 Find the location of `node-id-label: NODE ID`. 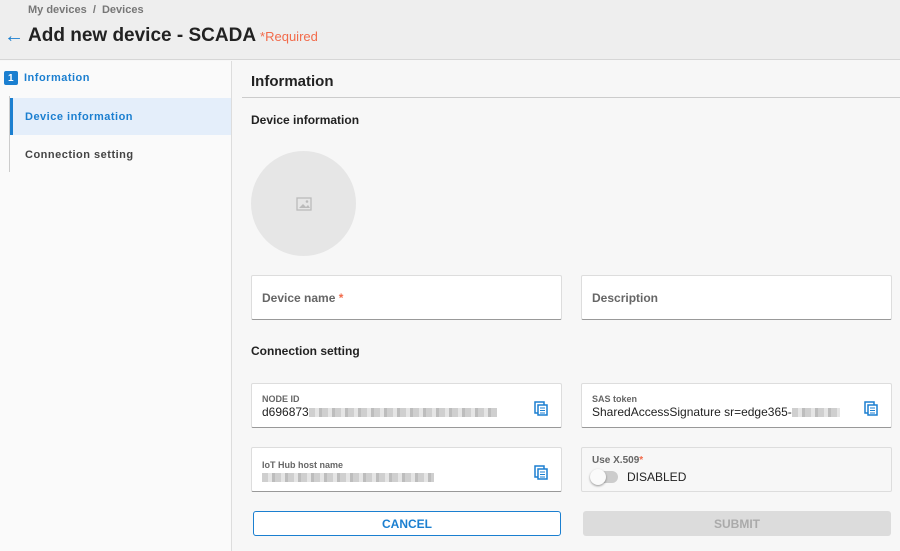

node-id-label: NODE ID is located at coordinates (281, 399).